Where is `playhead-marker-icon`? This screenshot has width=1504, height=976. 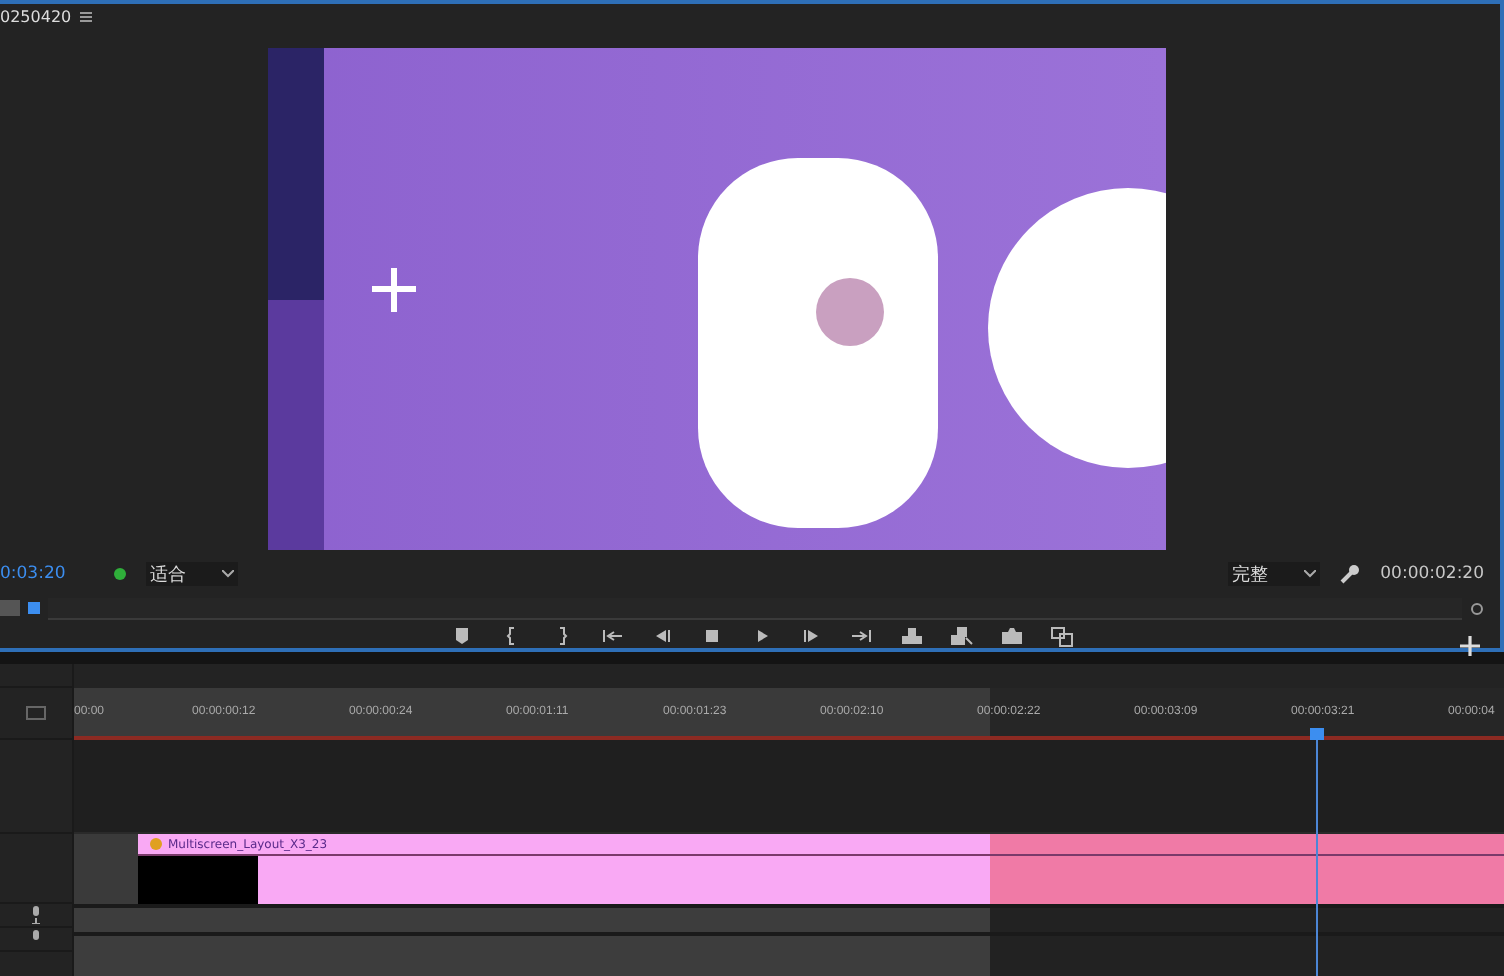
playhead-marker-icon is located at coordinates (34, 608).